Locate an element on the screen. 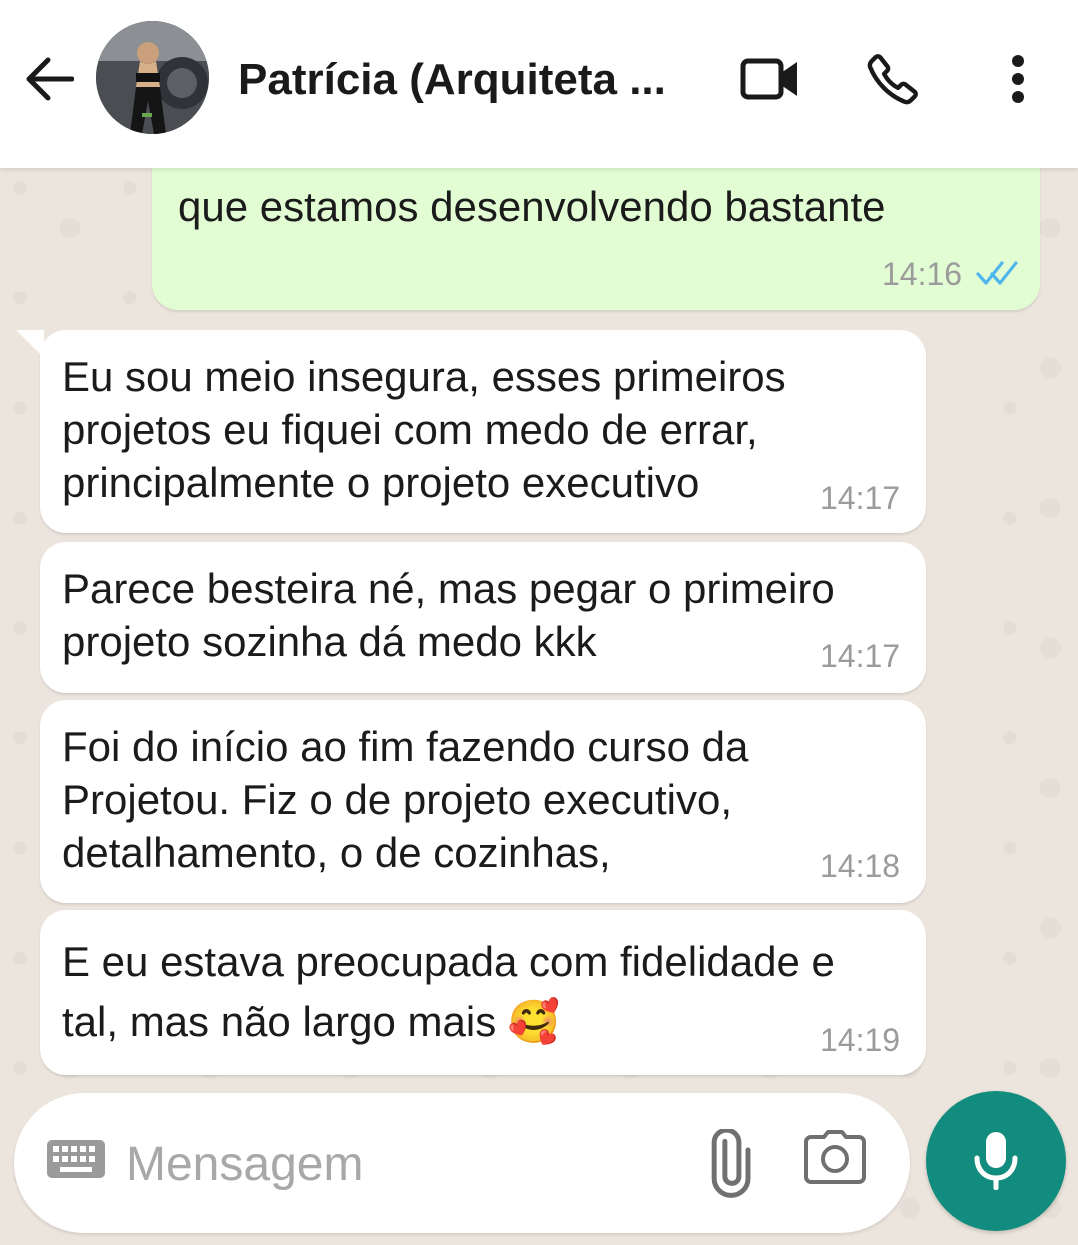 The width and height of the screenshot is (1078, 1245). microphone-icon is located at coordinates (996, 1161).